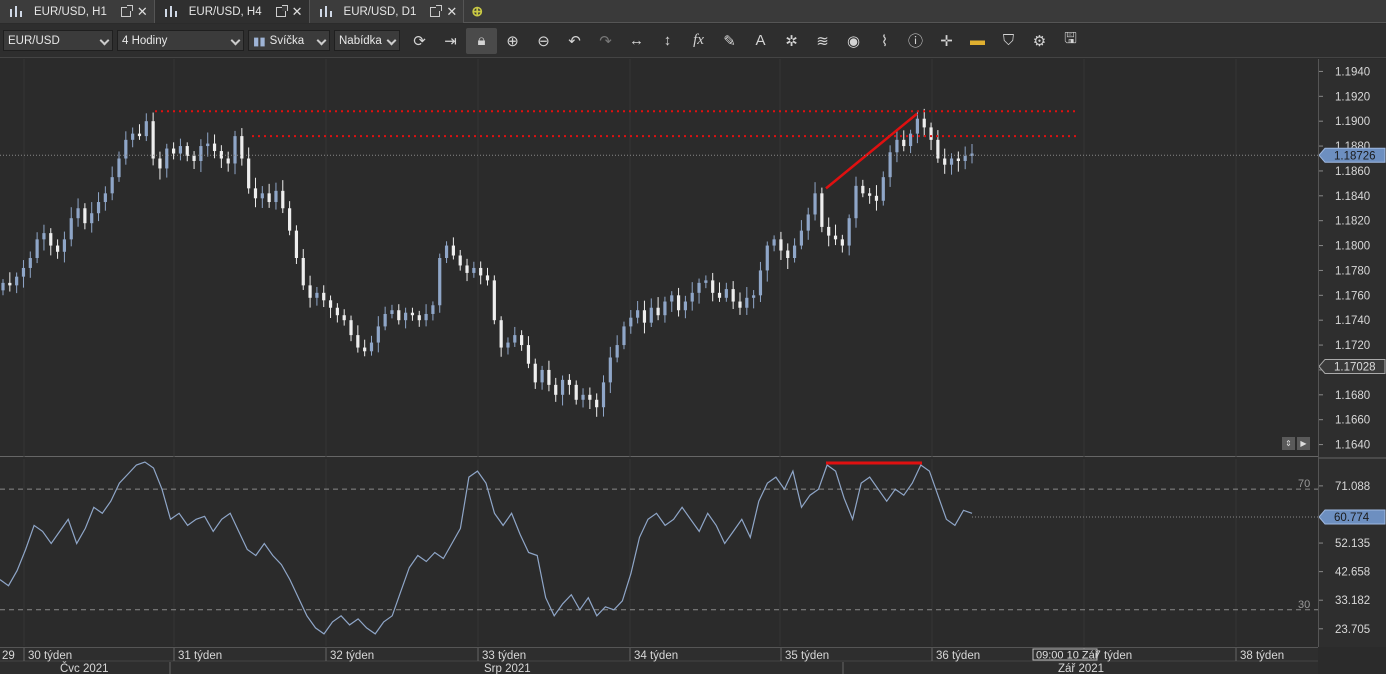 The width and height of the screenshot is (1386, 674). I want to click on zoom-out-icon: ⊖, so click(543, 41).